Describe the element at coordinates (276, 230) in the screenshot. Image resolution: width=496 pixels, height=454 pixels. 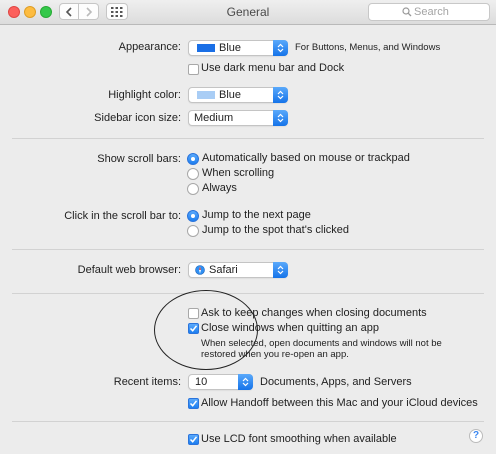
I see `scroll-click-spot-label: Jump to the spot that's clicked` at that location.